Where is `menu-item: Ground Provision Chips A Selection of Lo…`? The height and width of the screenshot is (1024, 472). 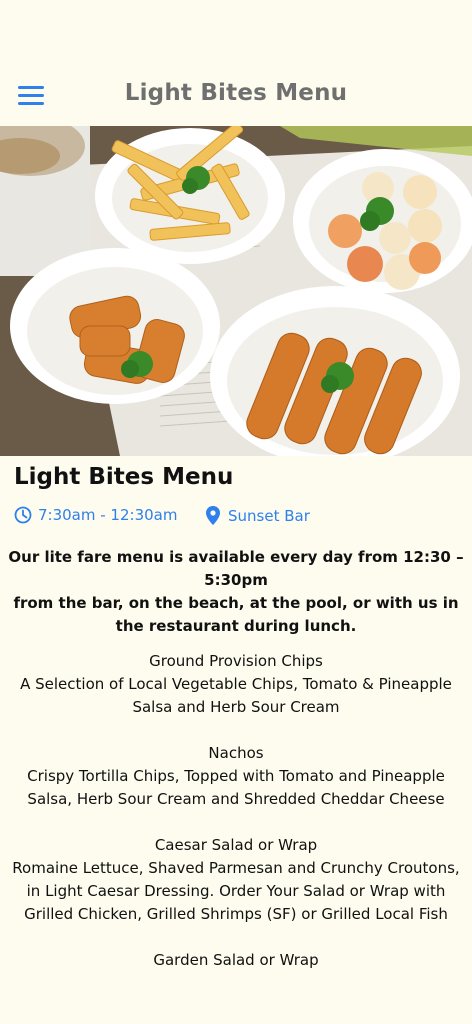
menu-item: Ground Provision Chips A Selection of Lo… is located at coordinates (236, 684).